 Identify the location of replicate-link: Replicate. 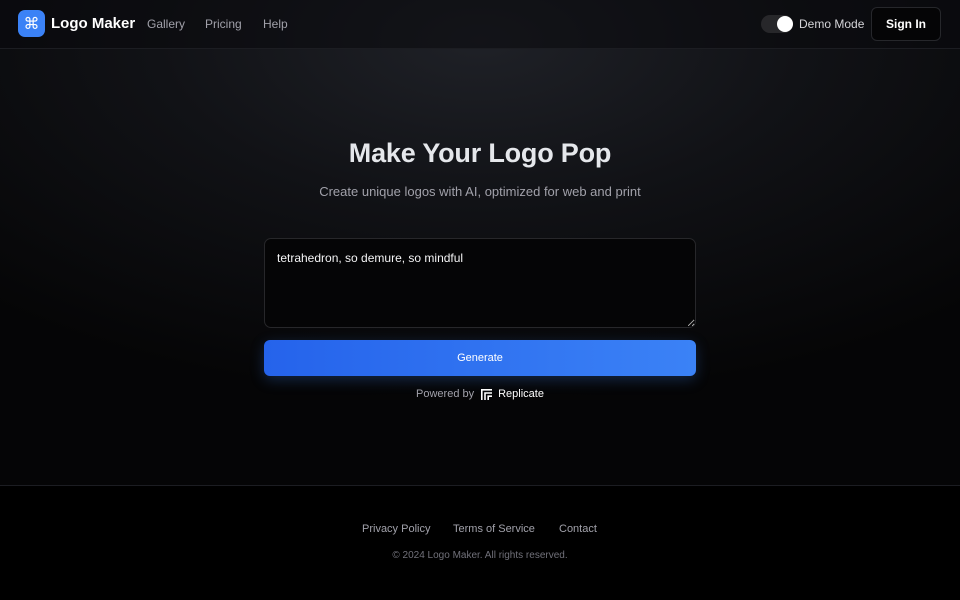
(512, 394).